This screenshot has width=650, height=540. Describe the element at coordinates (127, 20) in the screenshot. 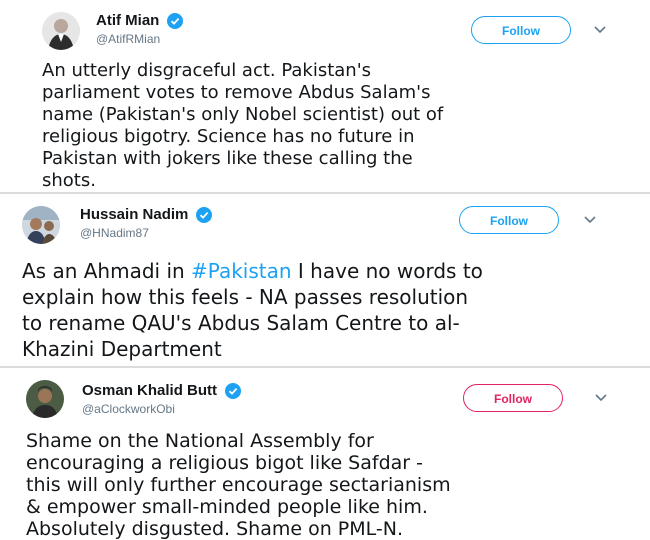

I see `display-name: Atif Mian` at that location.